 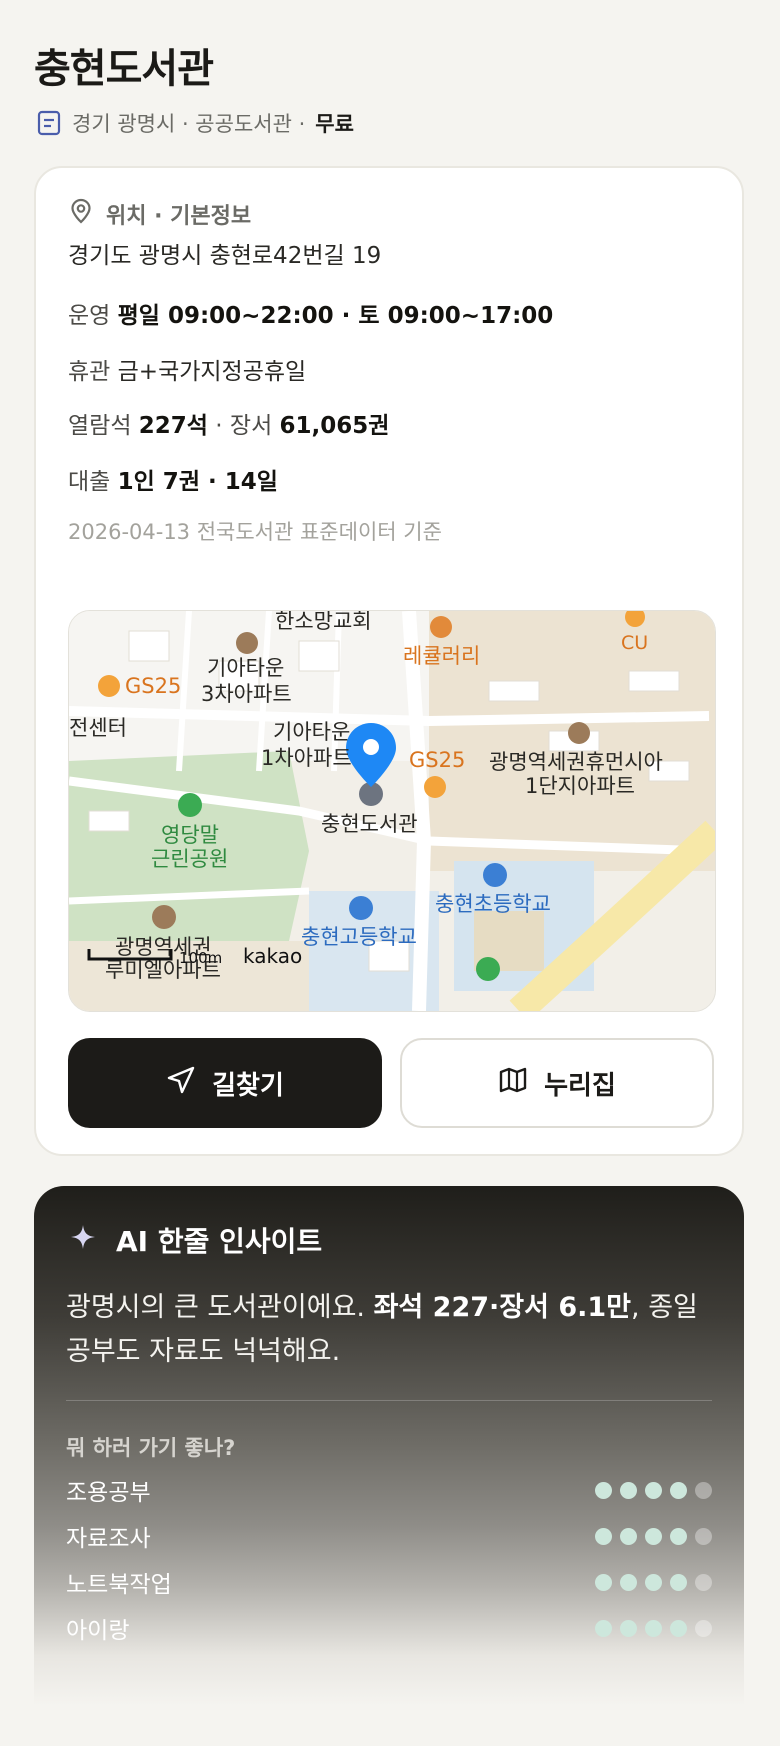 What do you see at coordinates (197, 482) in the screenshot?
I see `loan-value: 1인 7권 · 14일` at bounding box center [197, 482].